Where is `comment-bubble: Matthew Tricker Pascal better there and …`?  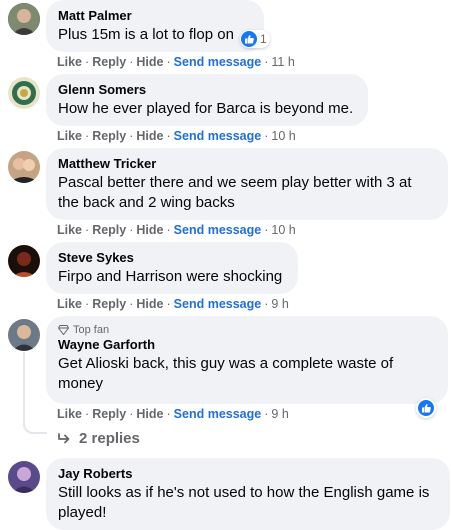 comment-bubble: Matthew Tricker Pascal better there and … is located at coordinates (247, 184).